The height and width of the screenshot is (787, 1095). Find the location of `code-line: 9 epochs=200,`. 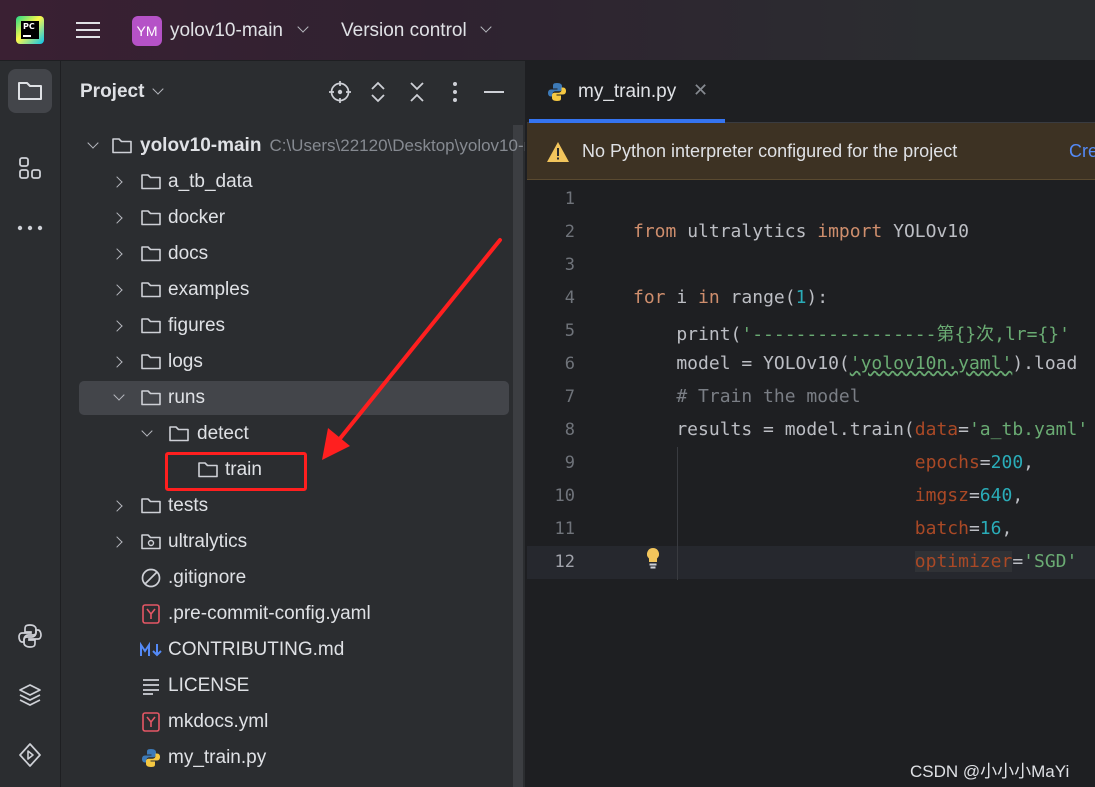

code-line: 9 epochs=200, is located at coordinates (799, 462).